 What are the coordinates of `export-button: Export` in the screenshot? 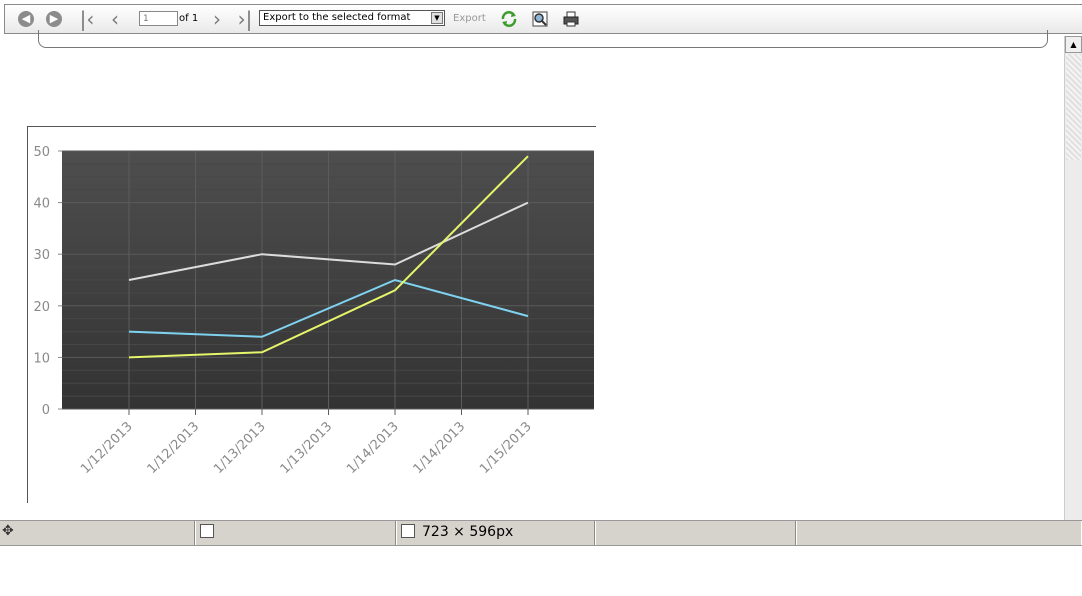 It's located at (469, 18).